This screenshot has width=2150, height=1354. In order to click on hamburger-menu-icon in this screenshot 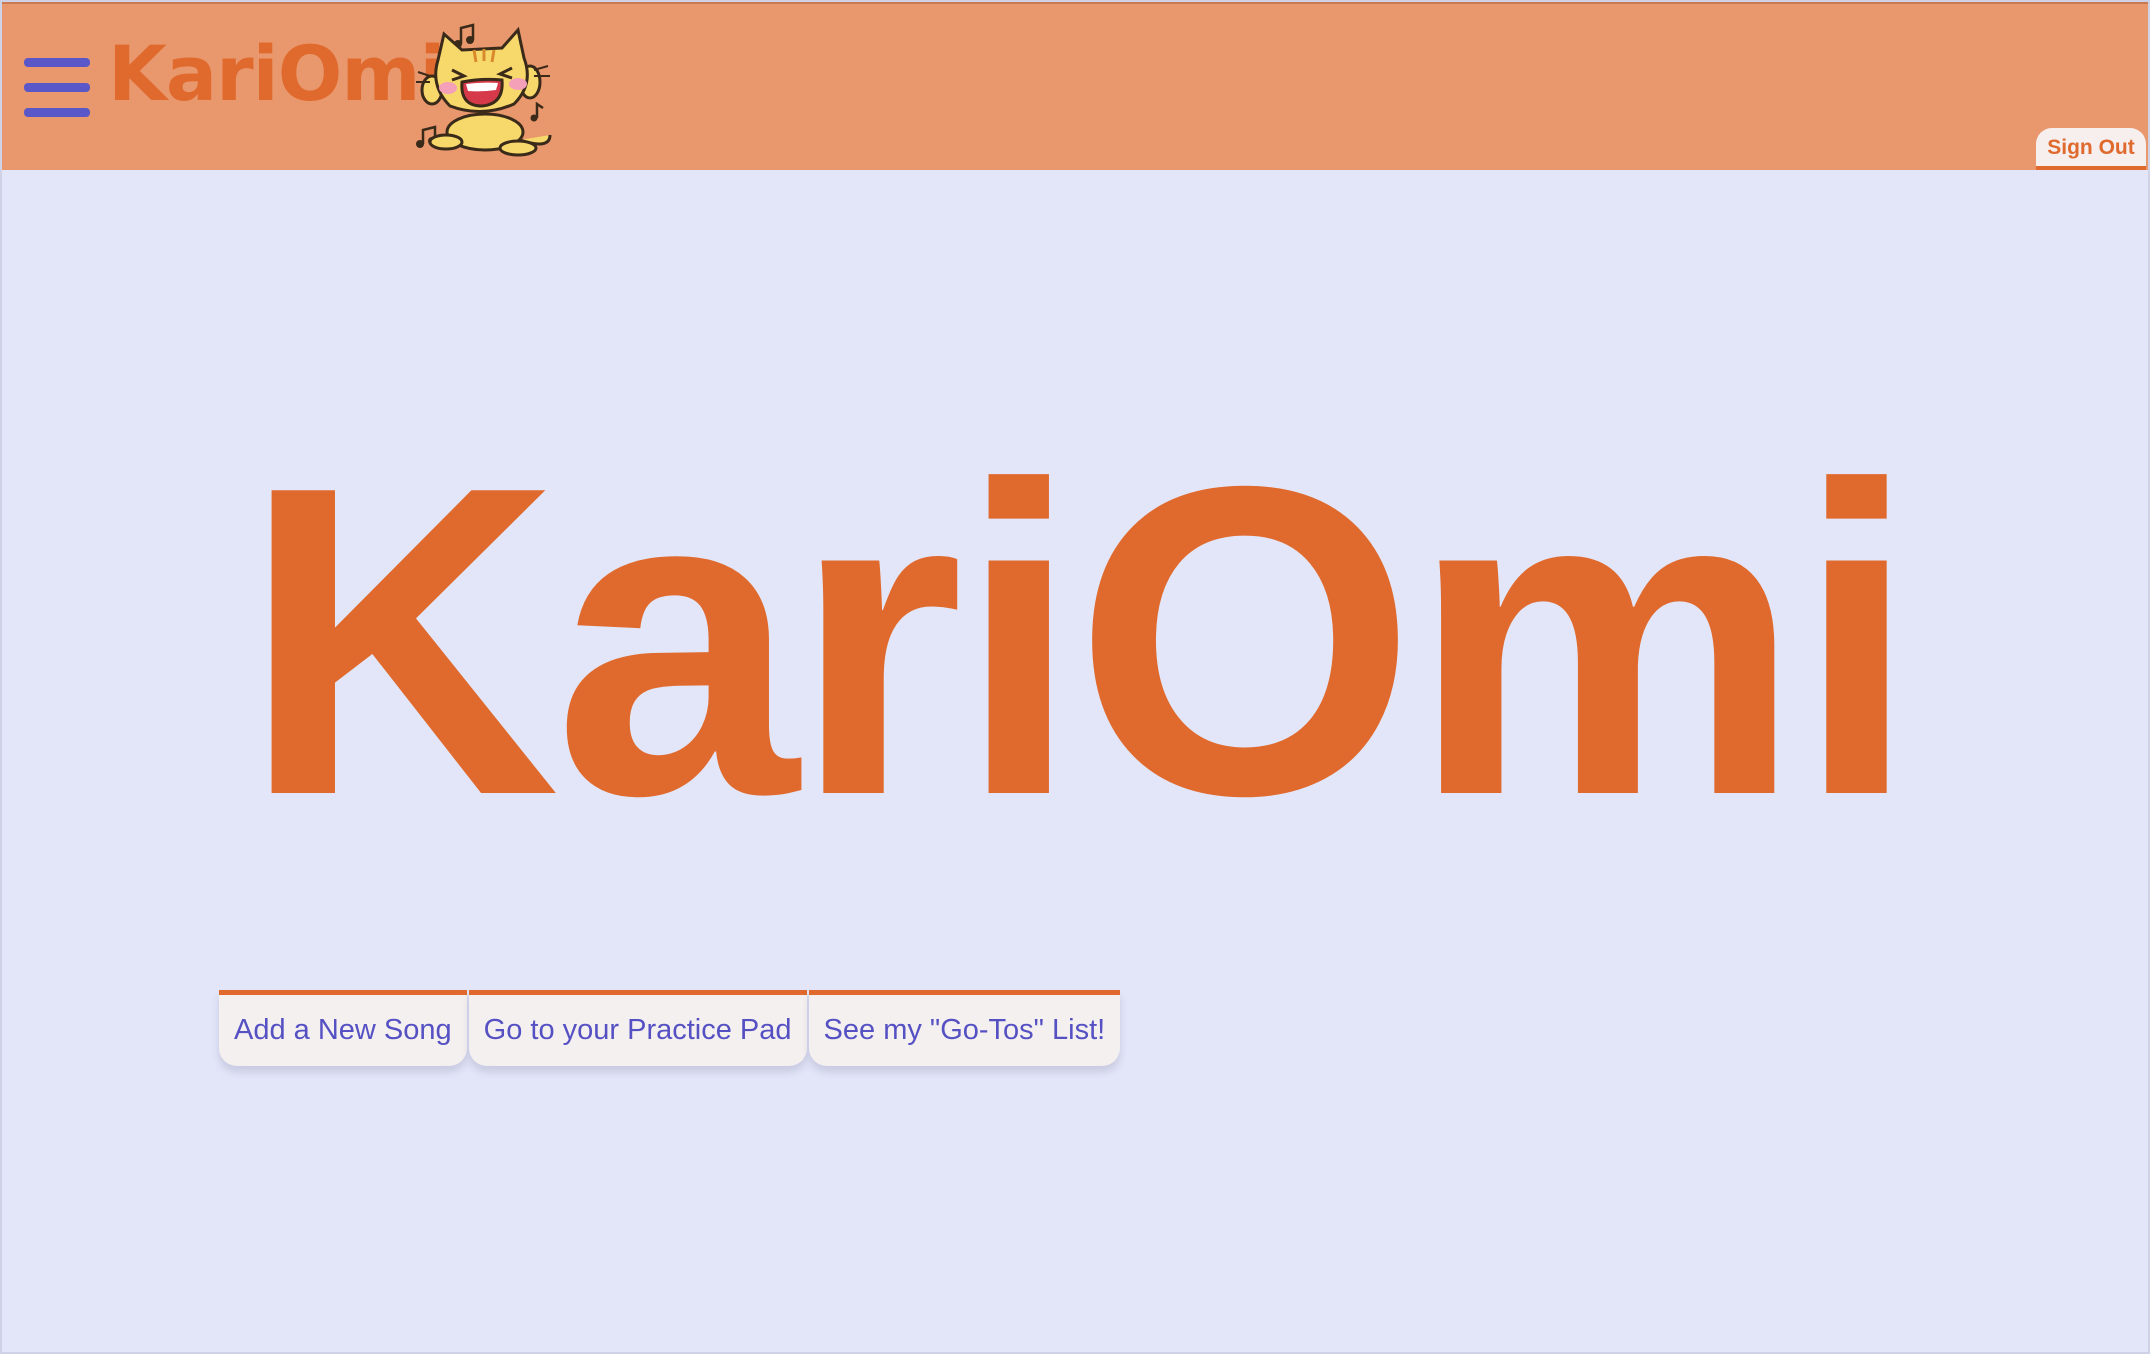, I will do `click(57, 88)`.